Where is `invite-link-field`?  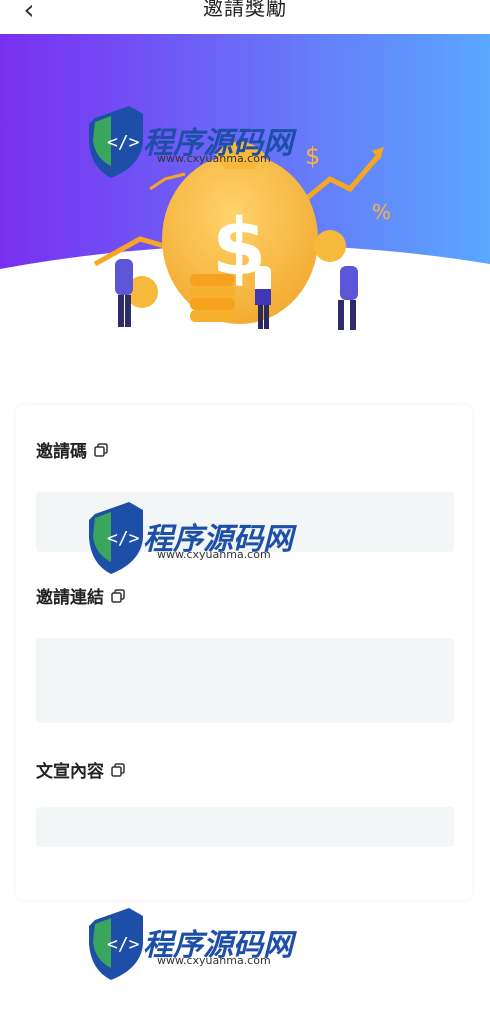 invite-link-field is located at coordinates (245, 680).